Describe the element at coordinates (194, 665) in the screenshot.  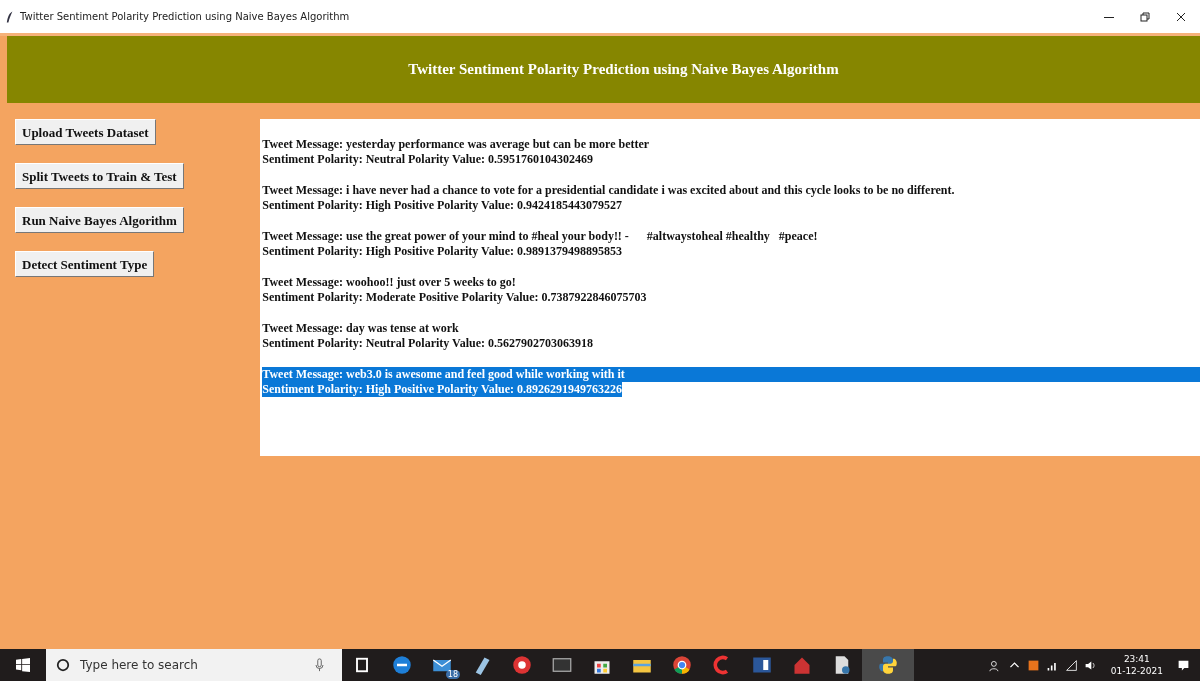
I see `search-field: Type here to search` at that location.